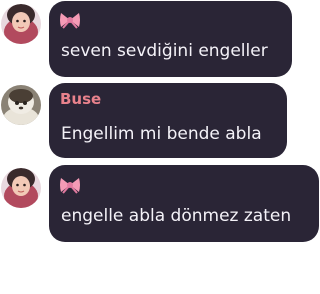 This screenshot has width=320, height=294. I want to click on sender-name: Buse, so click(80, 99).